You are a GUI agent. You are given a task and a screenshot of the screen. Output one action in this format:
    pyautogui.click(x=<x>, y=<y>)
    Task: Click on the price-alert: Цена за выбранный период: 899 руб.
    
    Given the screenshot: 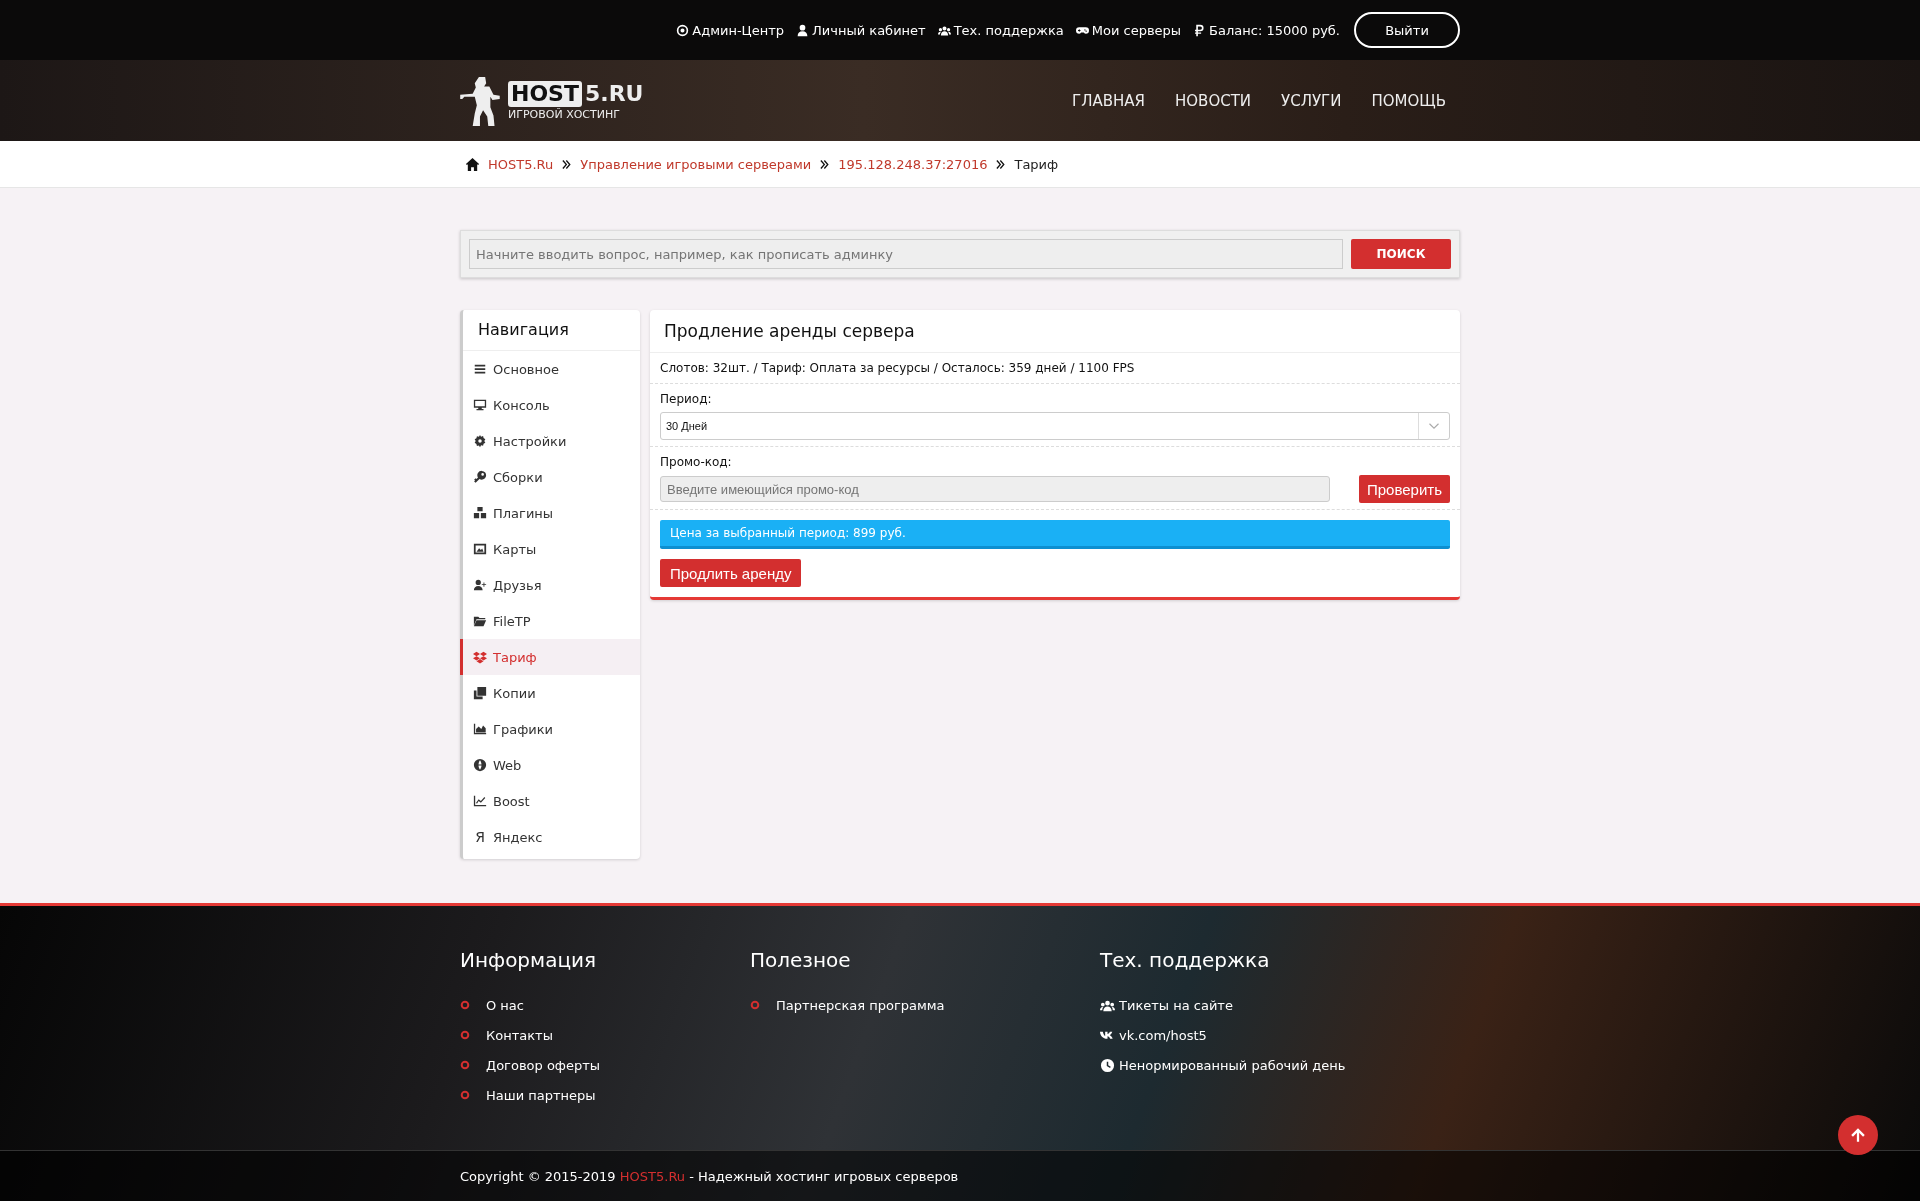 What is the action you would take?
    pyautogui.click(x=1055, y=534)
    